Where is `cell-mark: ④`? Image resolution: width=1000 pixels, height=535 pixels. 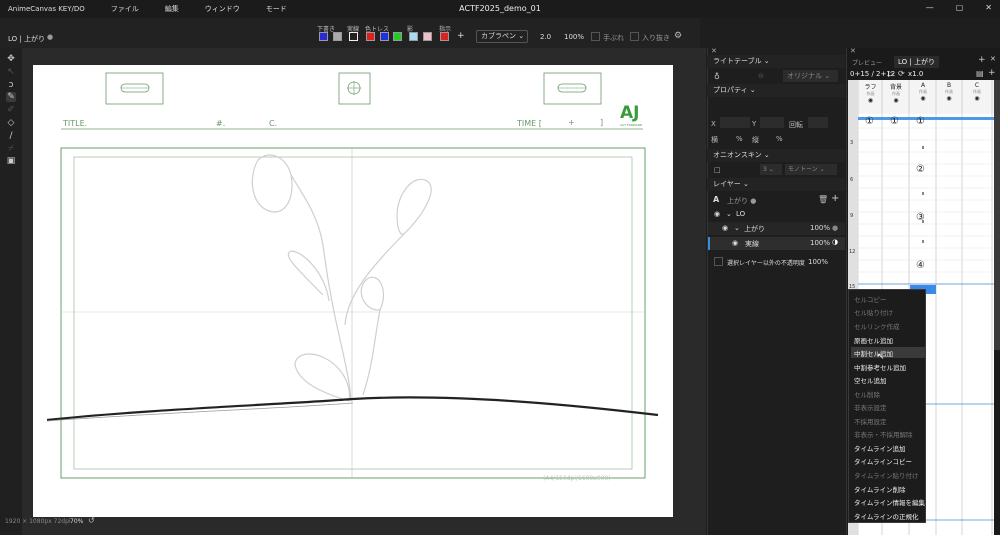 cell-mark: ④ is located at coordinates (920, 265).